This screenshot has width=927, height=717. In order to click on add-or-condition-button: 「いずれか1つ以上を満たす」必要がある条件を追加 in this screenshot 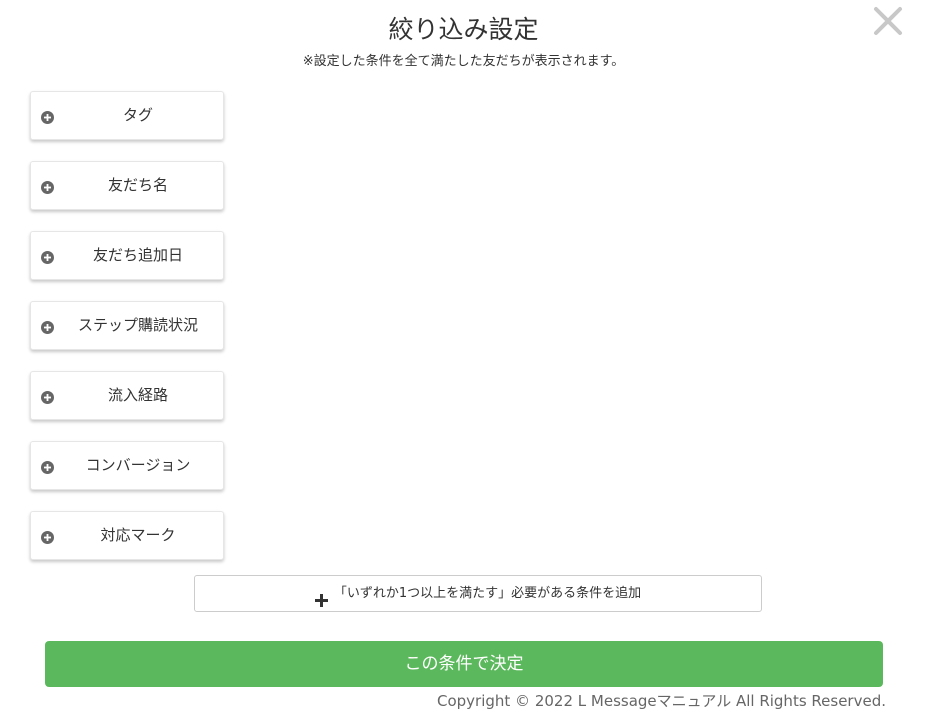, I will do `click(478, 593)`.